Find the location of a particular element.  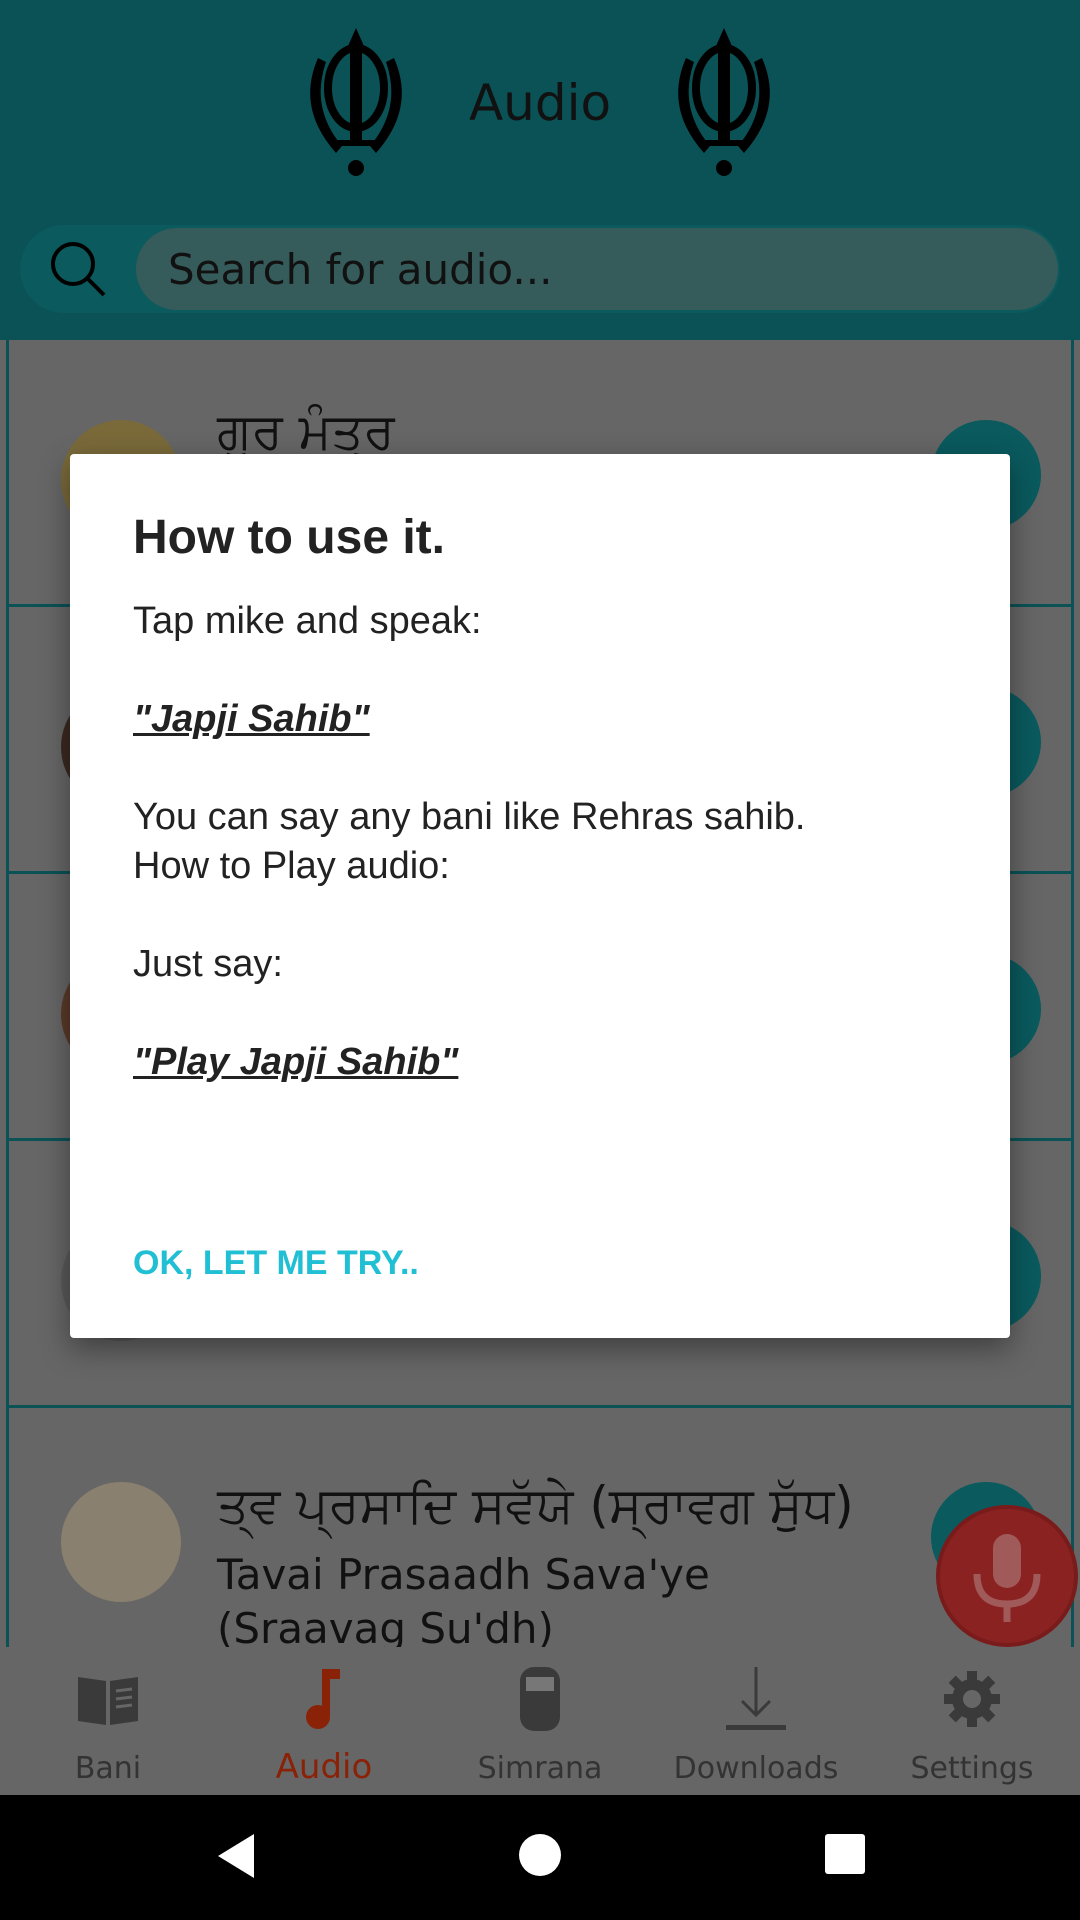

dialog-title: How to use it. is located at coordinates (289, 537).